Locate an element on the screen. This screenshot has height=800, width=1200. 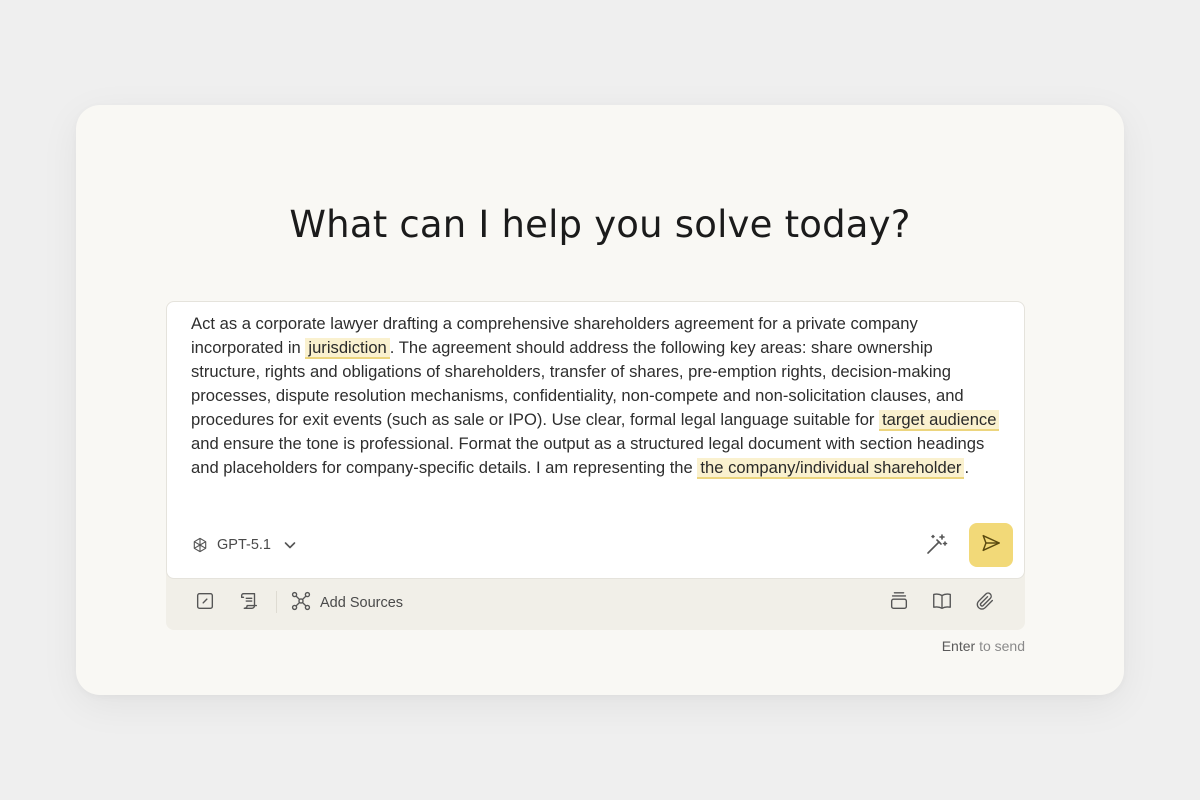
toolbar-divider is located at coordinates (276, 602).